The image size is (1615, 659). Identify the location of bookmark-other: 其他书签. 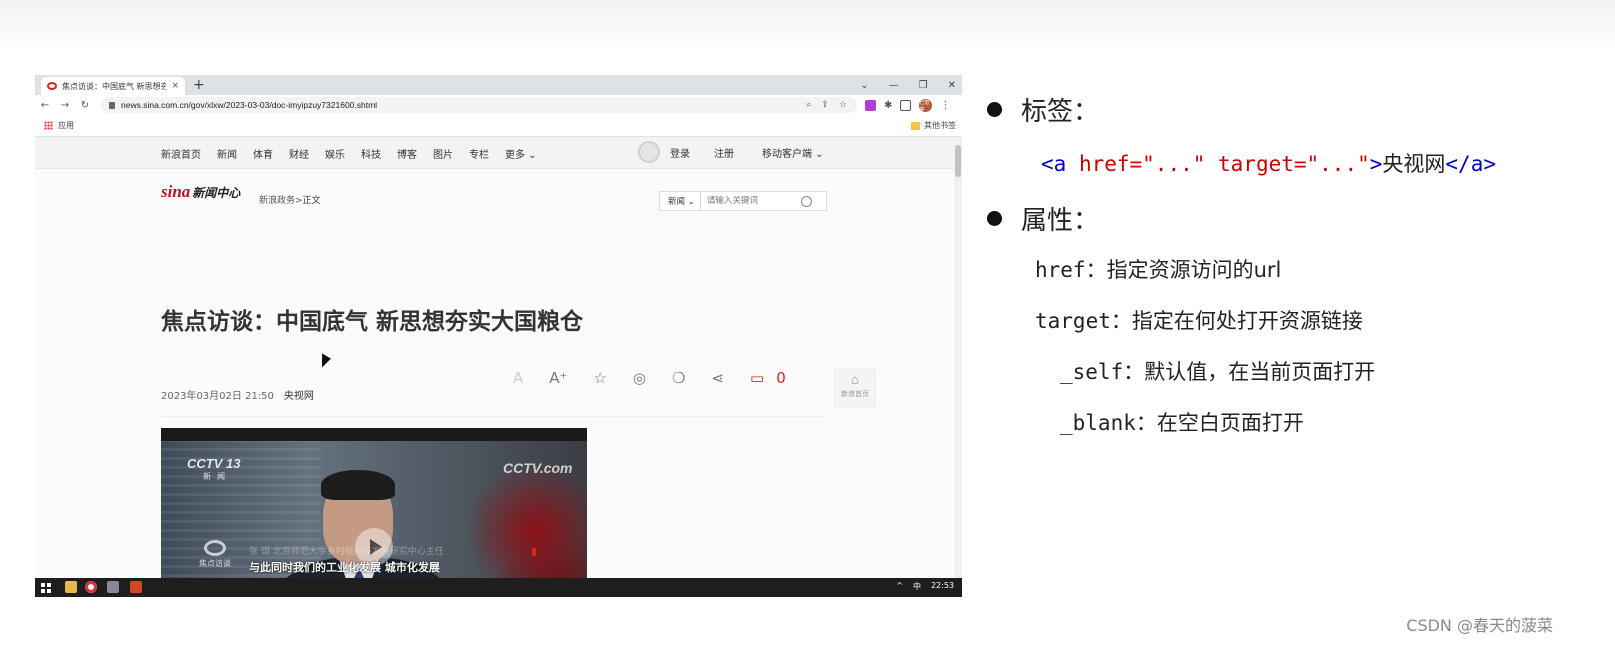
(933, 125).